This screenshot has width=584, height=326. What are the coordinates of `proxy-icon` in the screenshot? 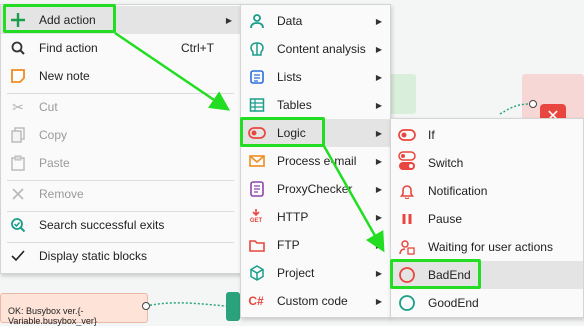 It's located at (257, 189).